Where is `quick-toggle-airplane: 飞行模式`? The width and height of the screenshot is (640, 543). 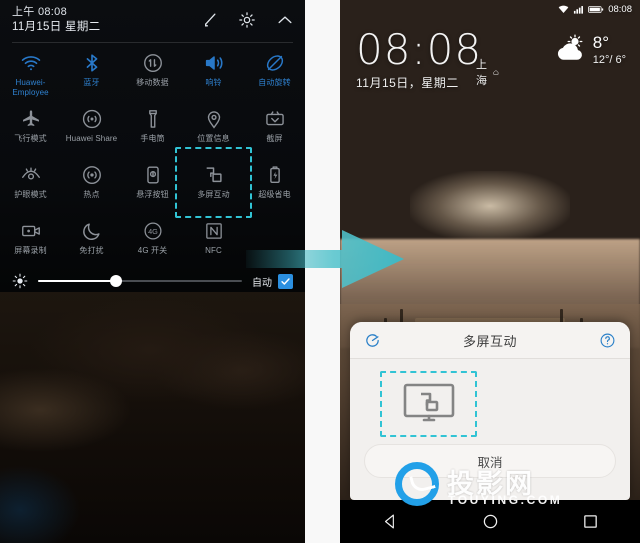
quick-toggle-airplane: 飞行模式 is located at coordinates (30, 130).